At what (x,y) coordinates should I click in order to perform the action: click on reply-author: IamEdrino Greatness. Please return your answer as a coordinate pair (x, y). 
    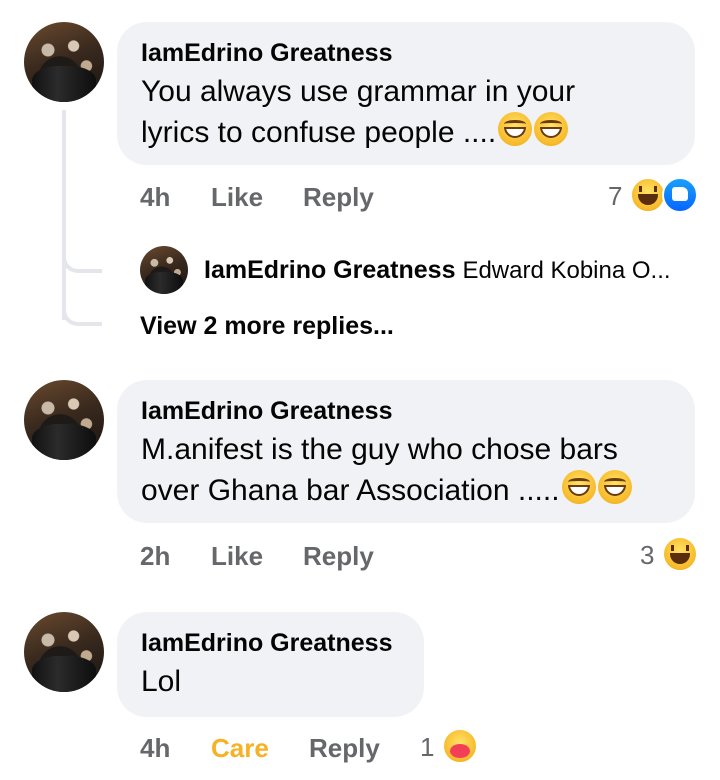
    Looking at the image, I should click on (329, 270).